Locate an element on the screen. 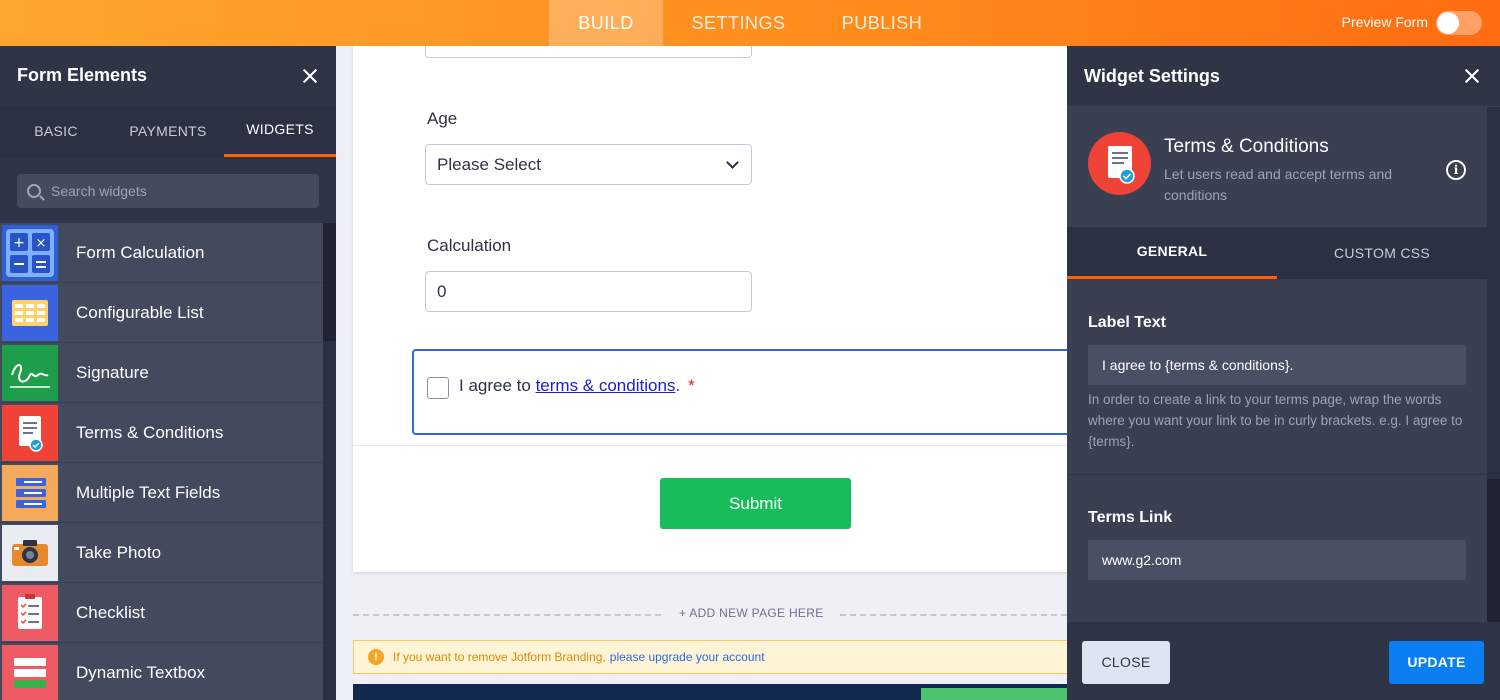 The image size is (1500, 700). age-select-value: Please Select is located at coordinates (489, 164).